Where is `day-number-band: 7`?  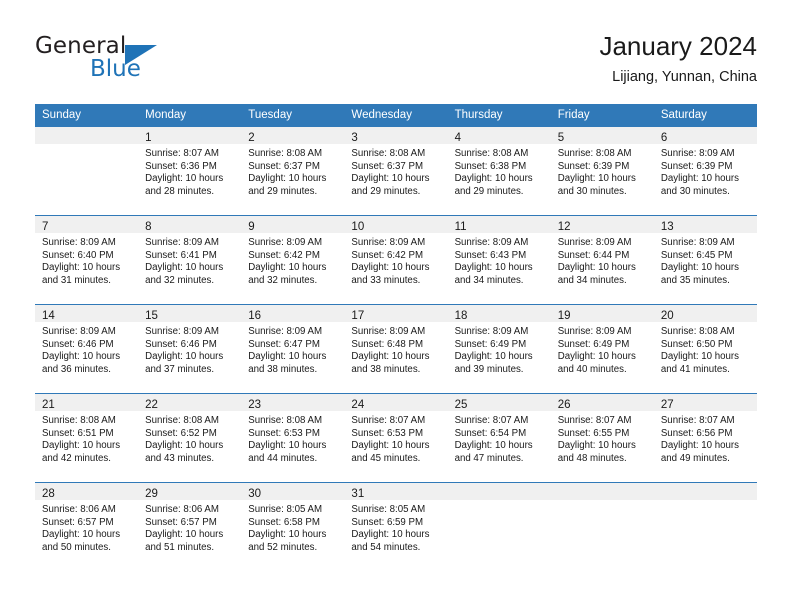 day-number-band: 7 is located at coordinates (87, 224).